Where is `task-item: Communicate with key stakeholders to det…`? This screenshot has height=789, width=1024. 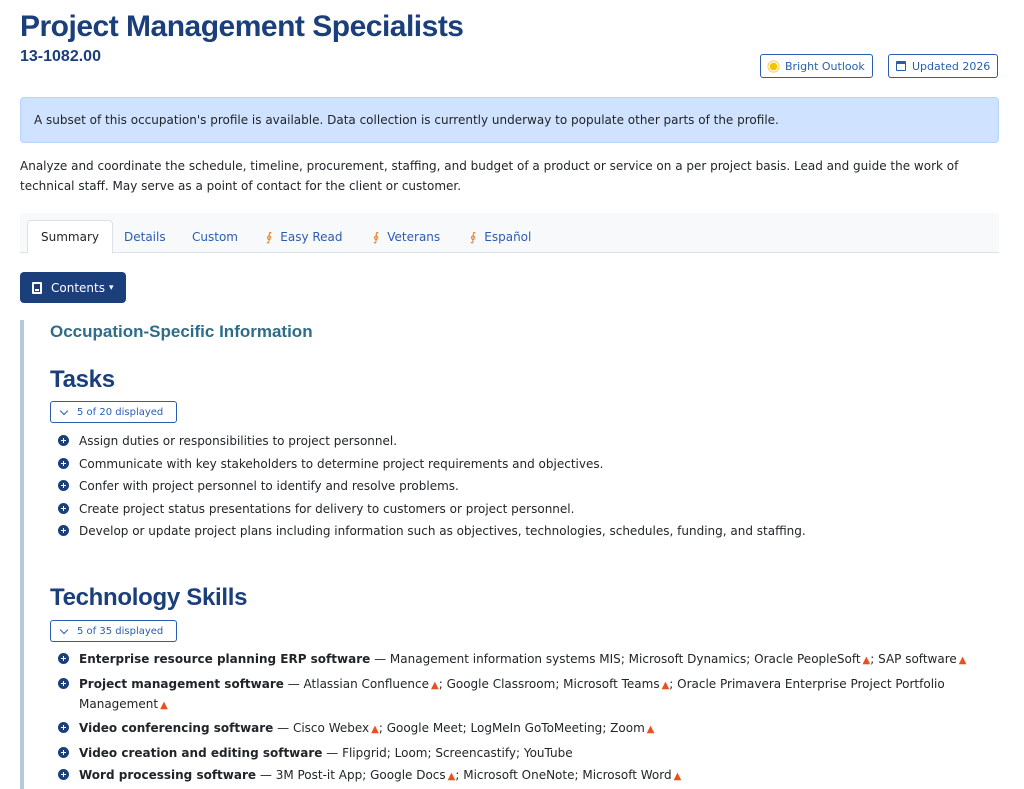
task-item: Communicate with key stakeholders to det… is located at coordinates (523, 464).